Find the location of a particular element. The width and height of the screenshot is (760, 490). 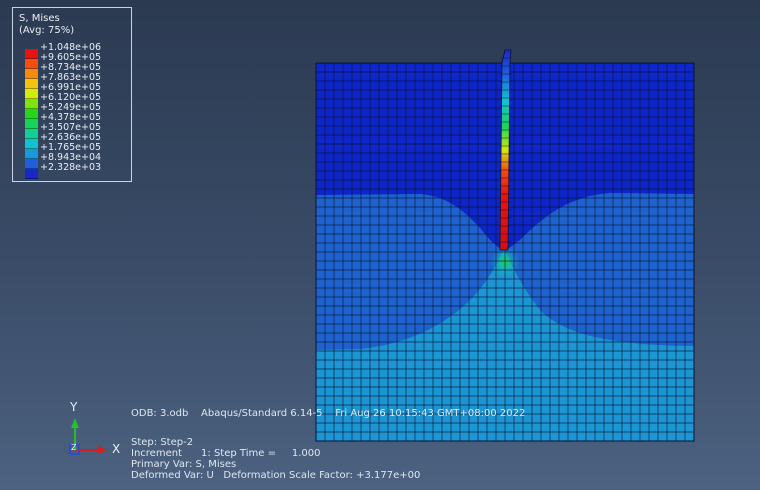

axis-y-label: Y is located at coordinates (74, 407).